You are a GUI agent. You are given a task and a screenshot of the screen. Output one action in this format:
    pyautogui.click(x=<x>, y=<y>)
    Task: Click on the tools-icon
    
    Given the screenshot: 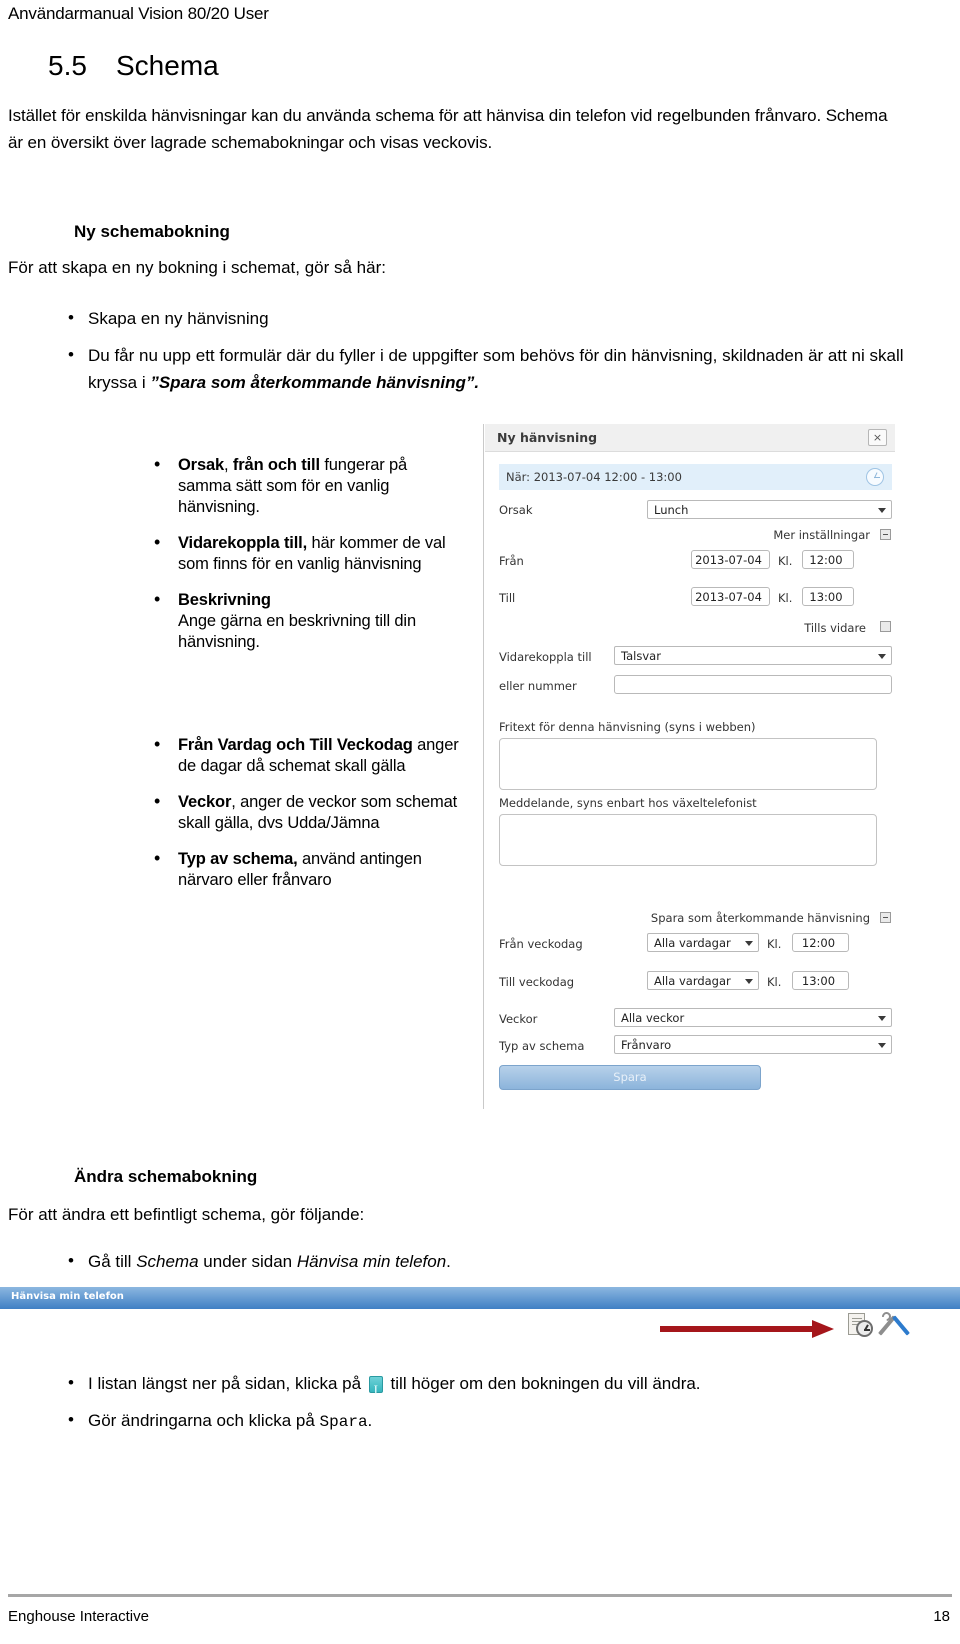 What is the action you would take?
    pyautogui.click(x=894, y=1325)
    